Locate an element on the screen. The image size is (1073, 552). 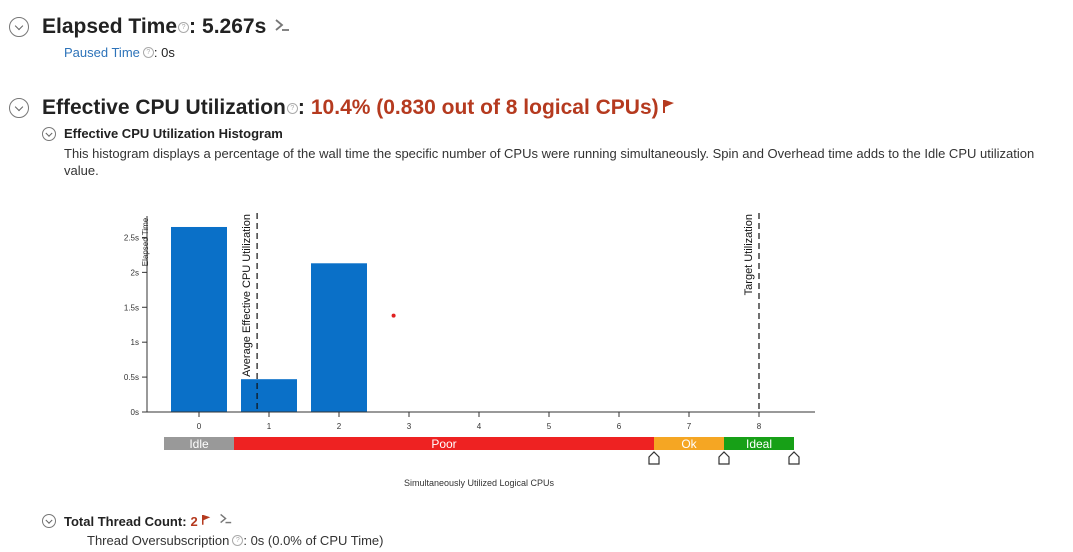
paused-time-link: Paused Time is located at coordinates (102, 52).